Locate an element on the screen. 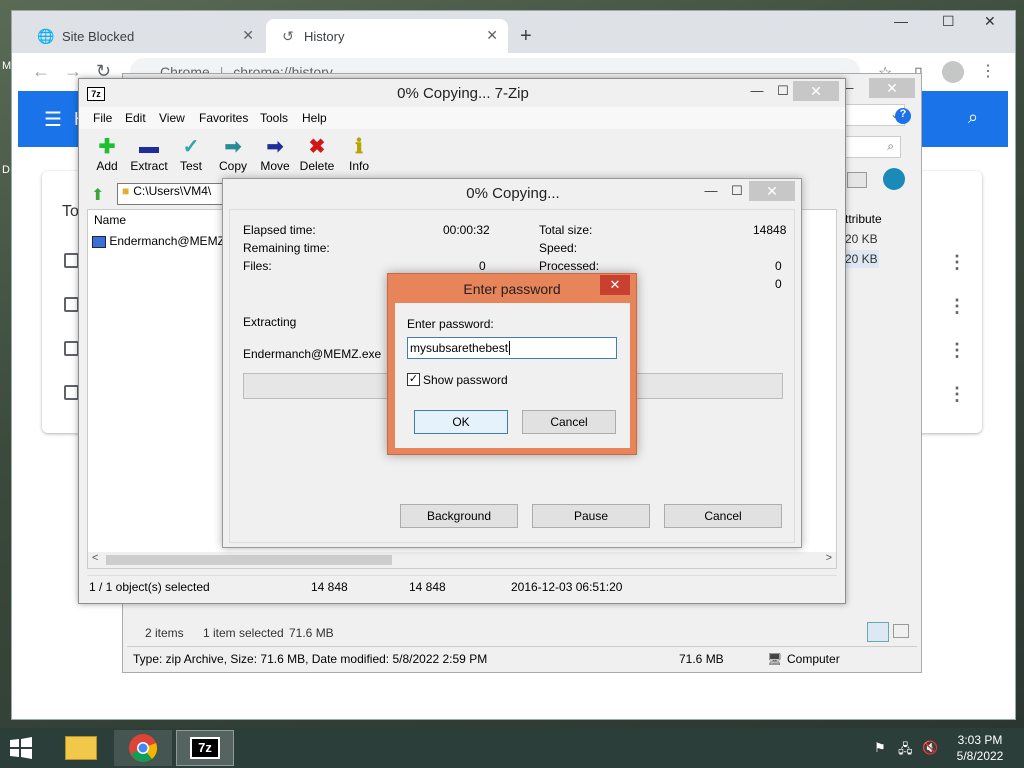 This screenshot has height=768, width=1024. copy-icon: ➡ is located at coordinates (233, 147).